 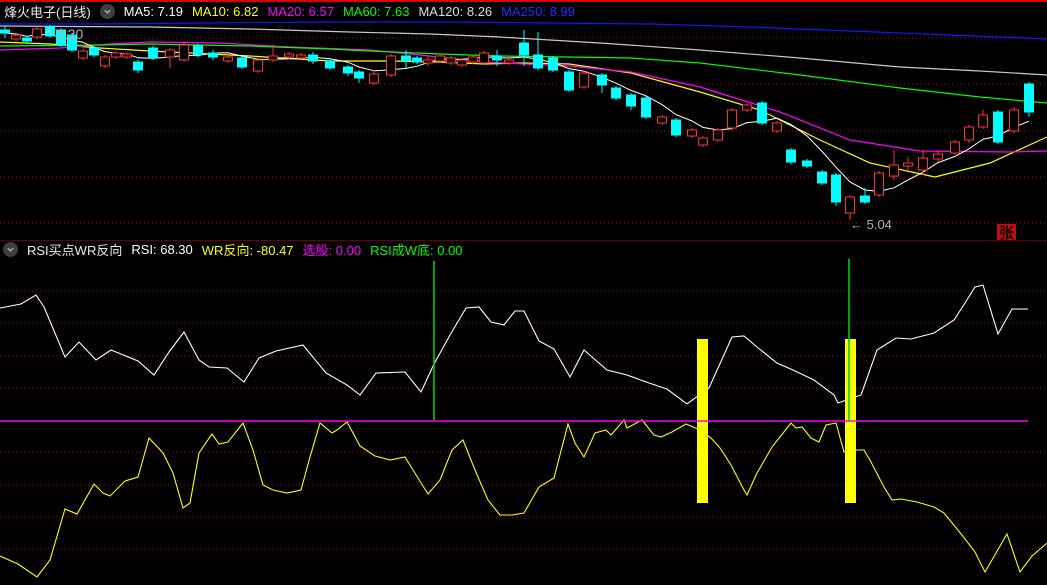 What do you see at coordinates (153, 11) in the screenshot?
I see `ma5-legend: MA5: 7.19` at bounding box center [153, 11].